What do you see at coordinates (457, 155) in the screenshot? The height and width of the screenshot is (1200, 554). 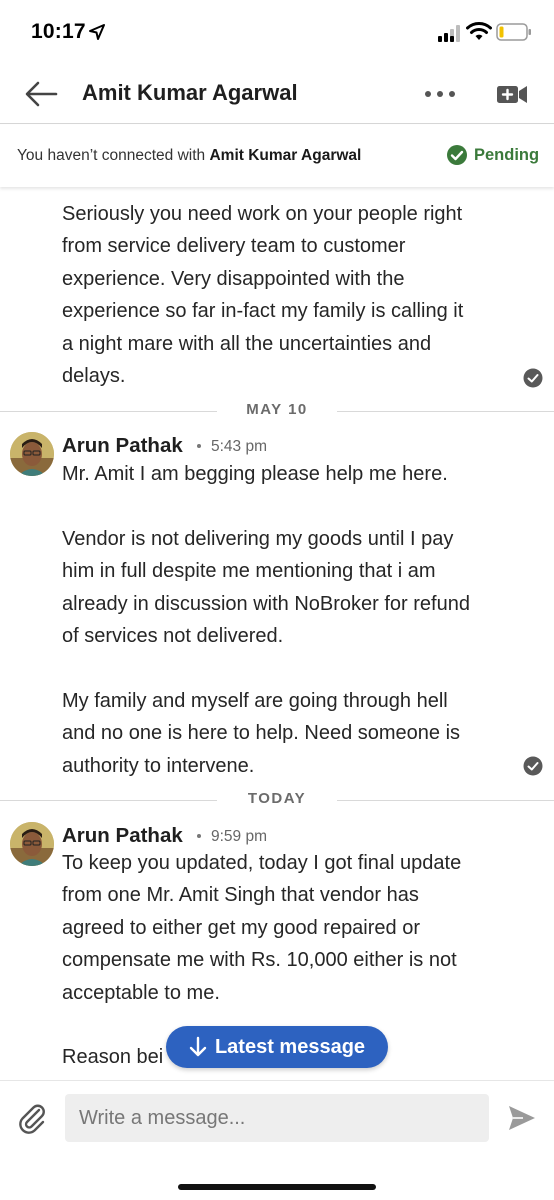 I see `check-circle-icon` at bounding box center [457, 155].